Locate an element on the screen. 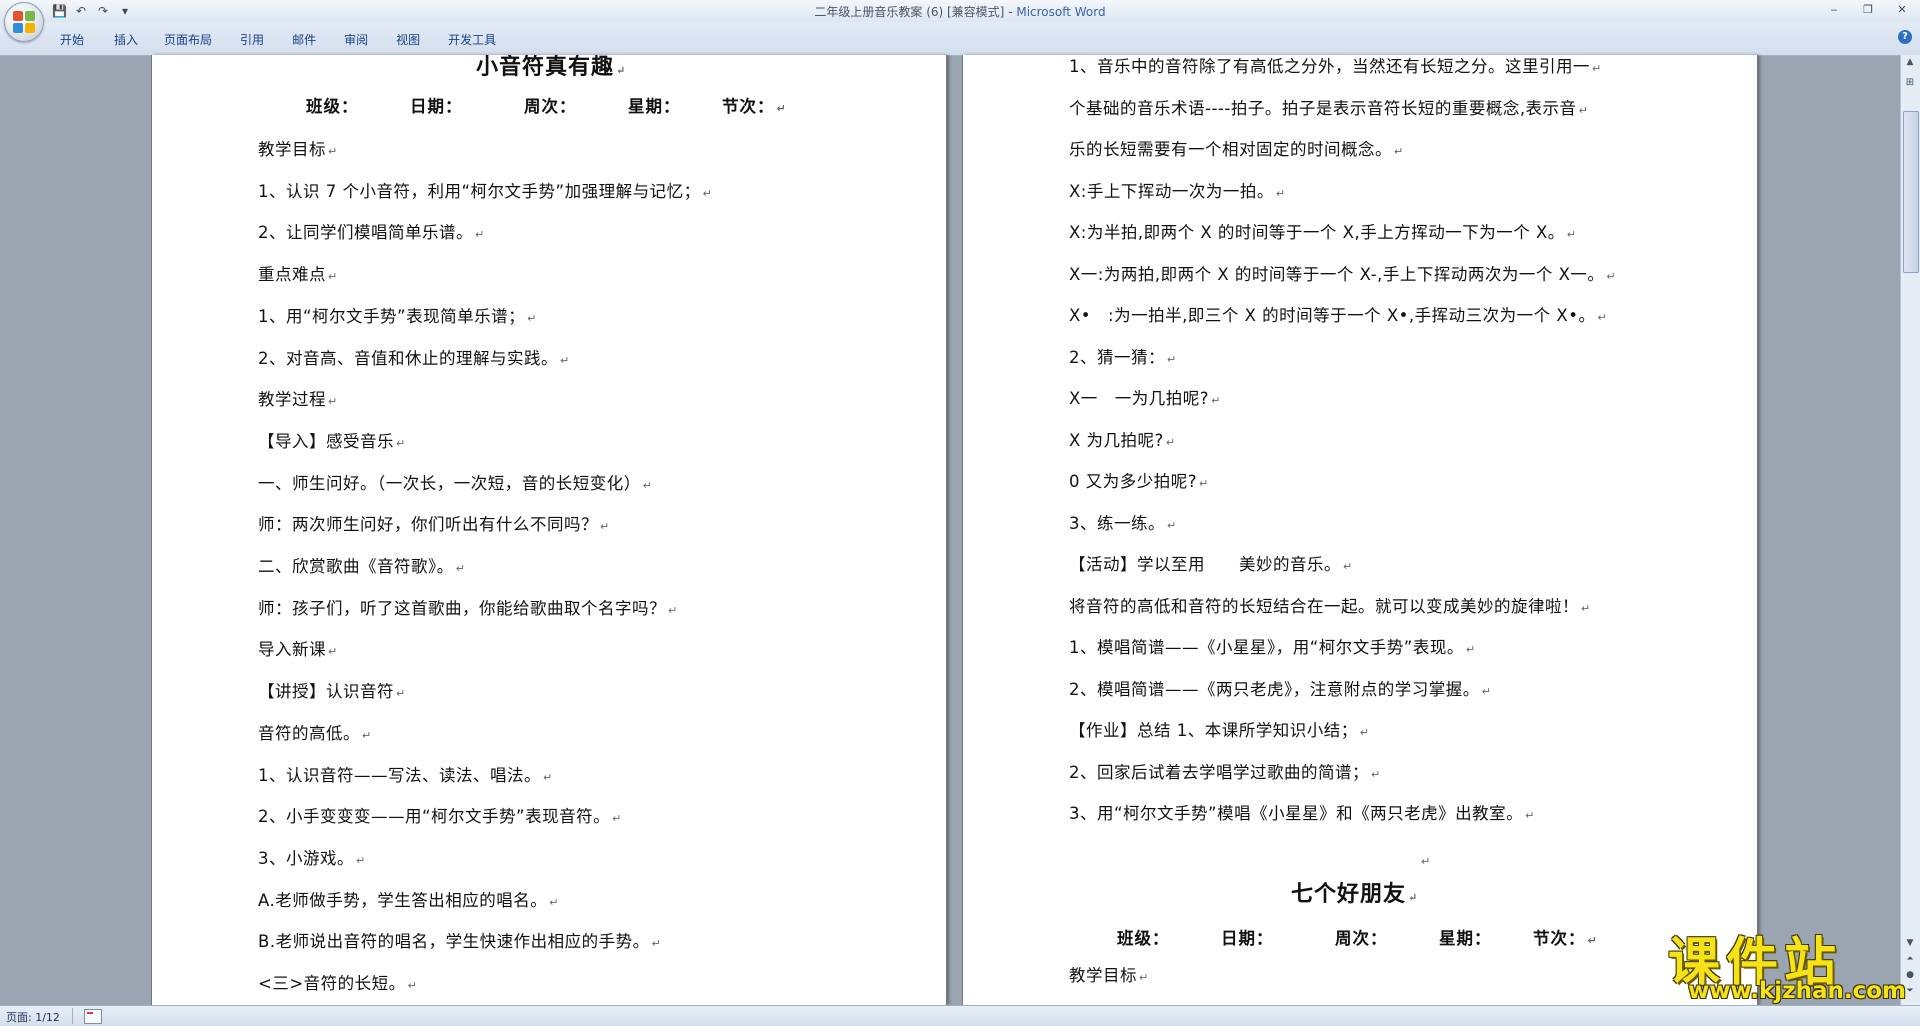 Image resolution: width=1920 pixels, height=1026 pixels. lesson-header-row: 班级： 日期： 周次： 星期： 节次： ↵ is located at coordinates (546, 107).